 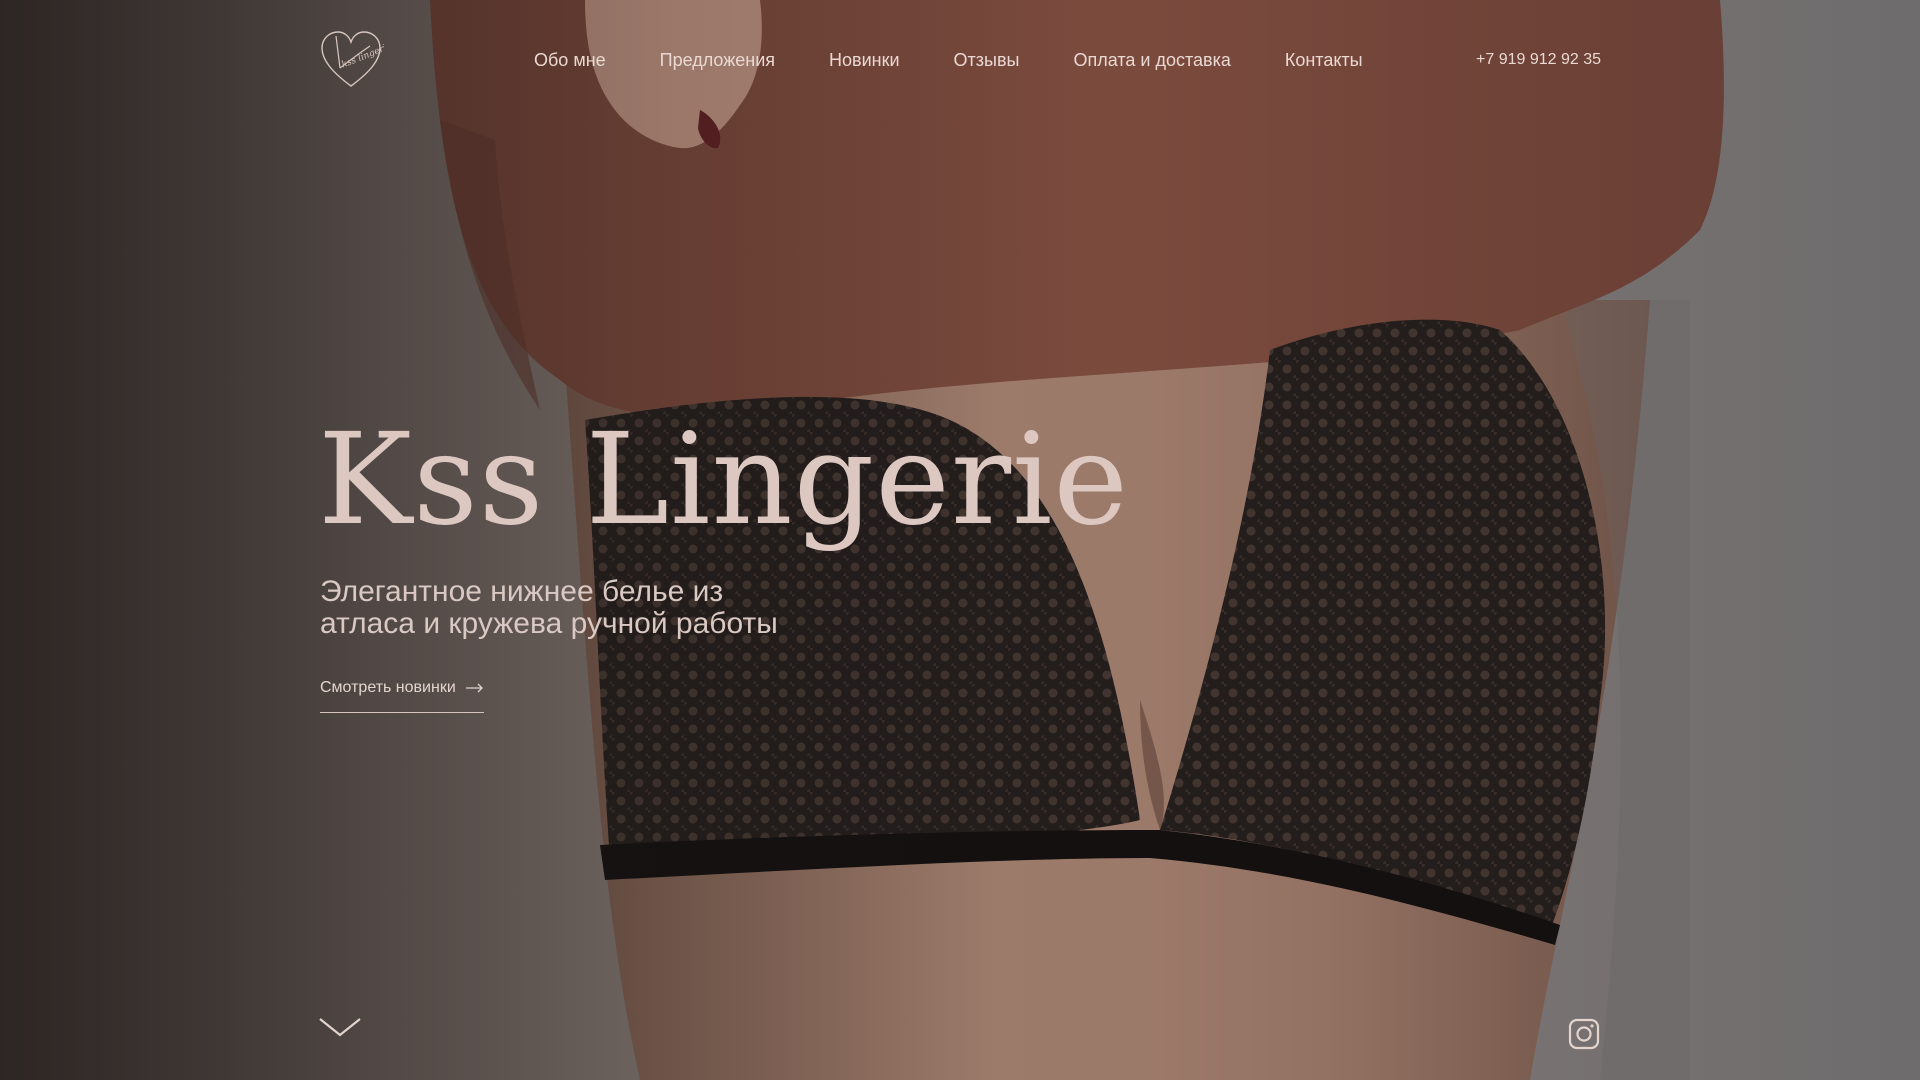 What do you see at coordinates (362, 55) in the screenshot?
I see `logo-text: kss lingerie` at bounding box center [362, 55].